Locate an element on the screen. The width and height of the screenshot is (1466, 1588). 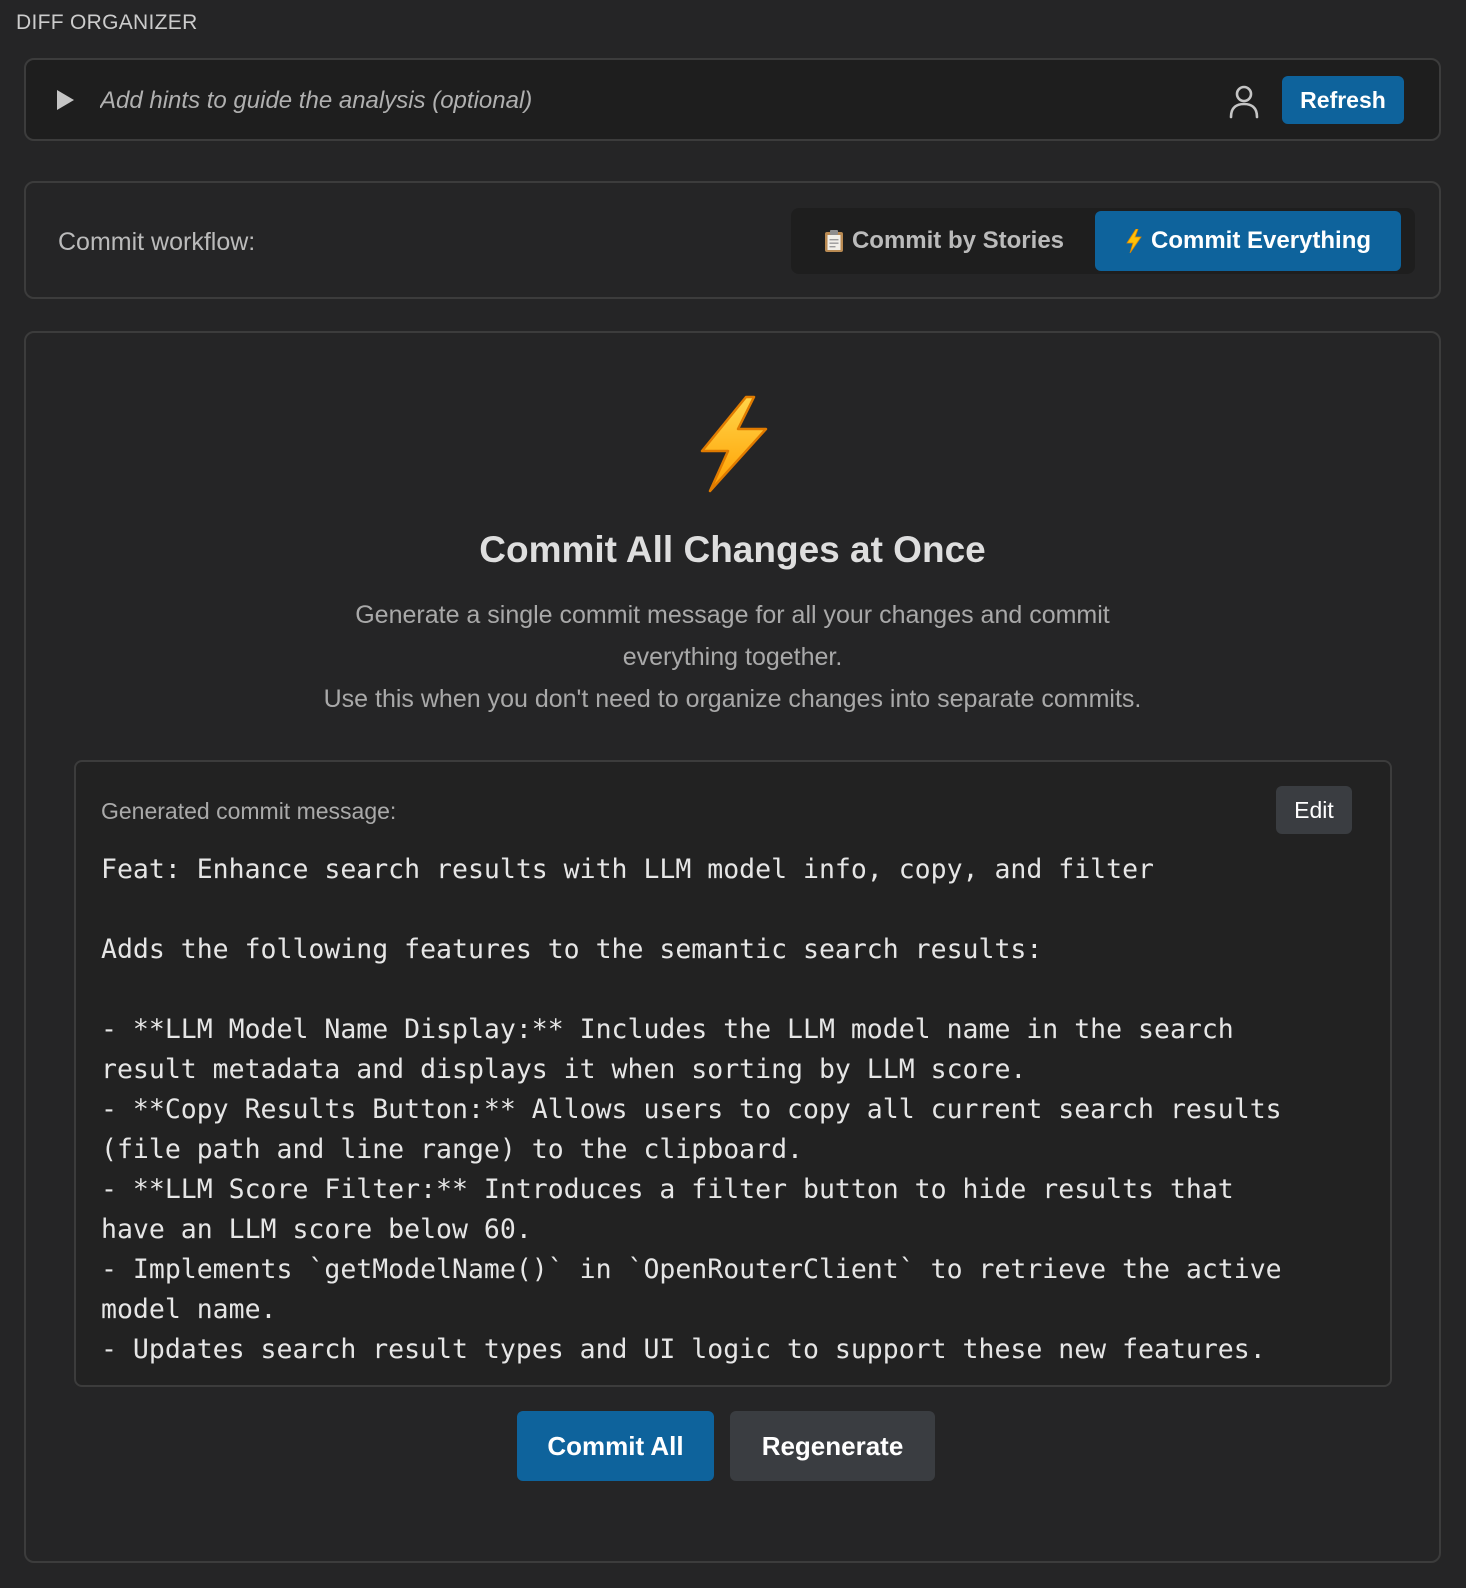
hints-input is located at coordinates (650, 101).